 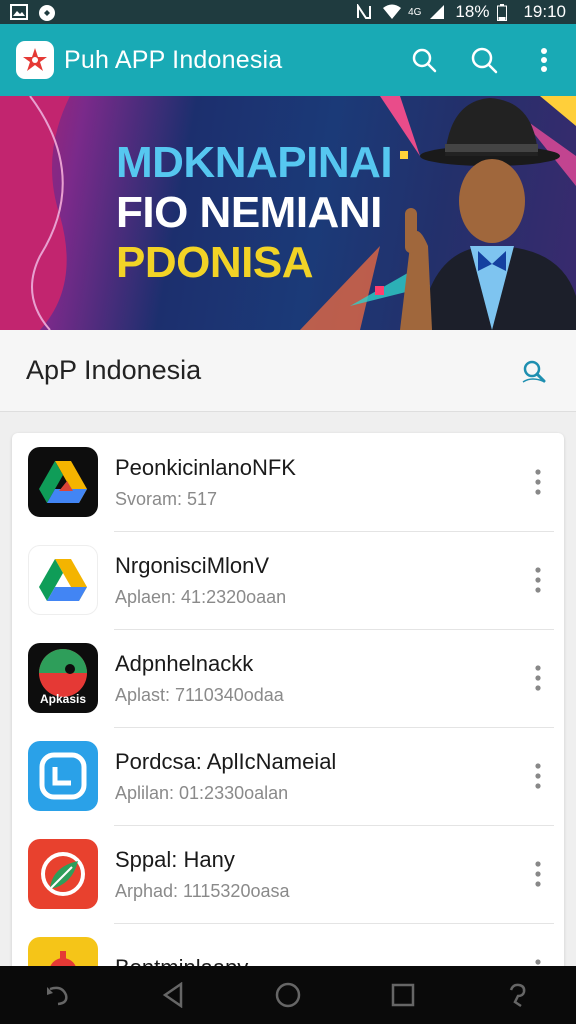 What do you see at coordinates (63, 874) in the screenshot?
I see `leaf-app-icon` at bounding box center [63, 874].